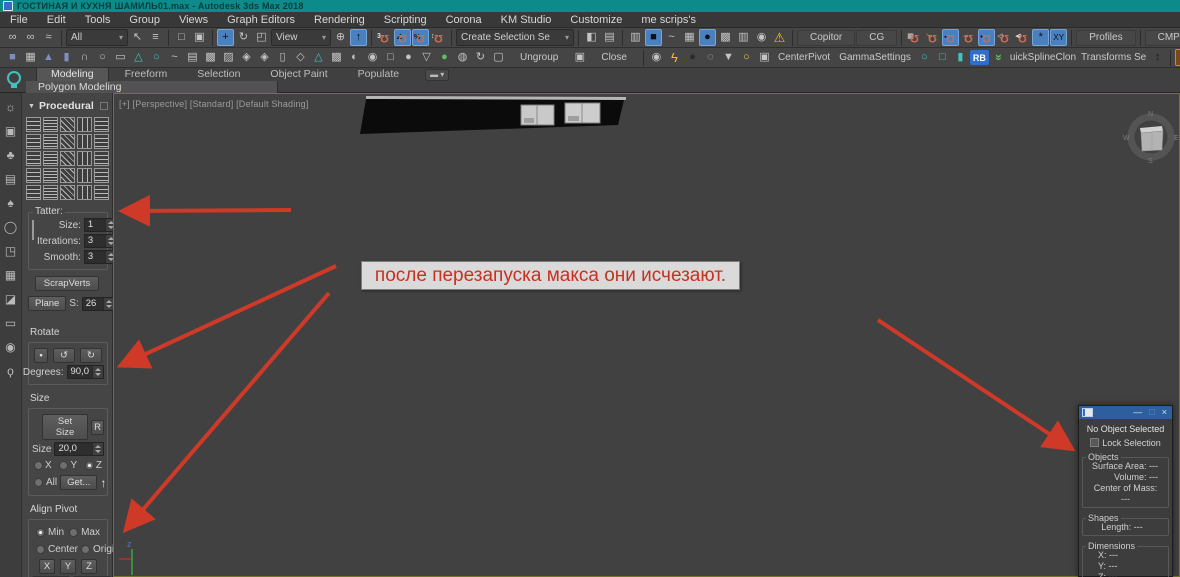  Describe the element at coordinates (152, 87) in the screenshot. I see `polygon-modeling-panel: Polygon Modeling` at that location.